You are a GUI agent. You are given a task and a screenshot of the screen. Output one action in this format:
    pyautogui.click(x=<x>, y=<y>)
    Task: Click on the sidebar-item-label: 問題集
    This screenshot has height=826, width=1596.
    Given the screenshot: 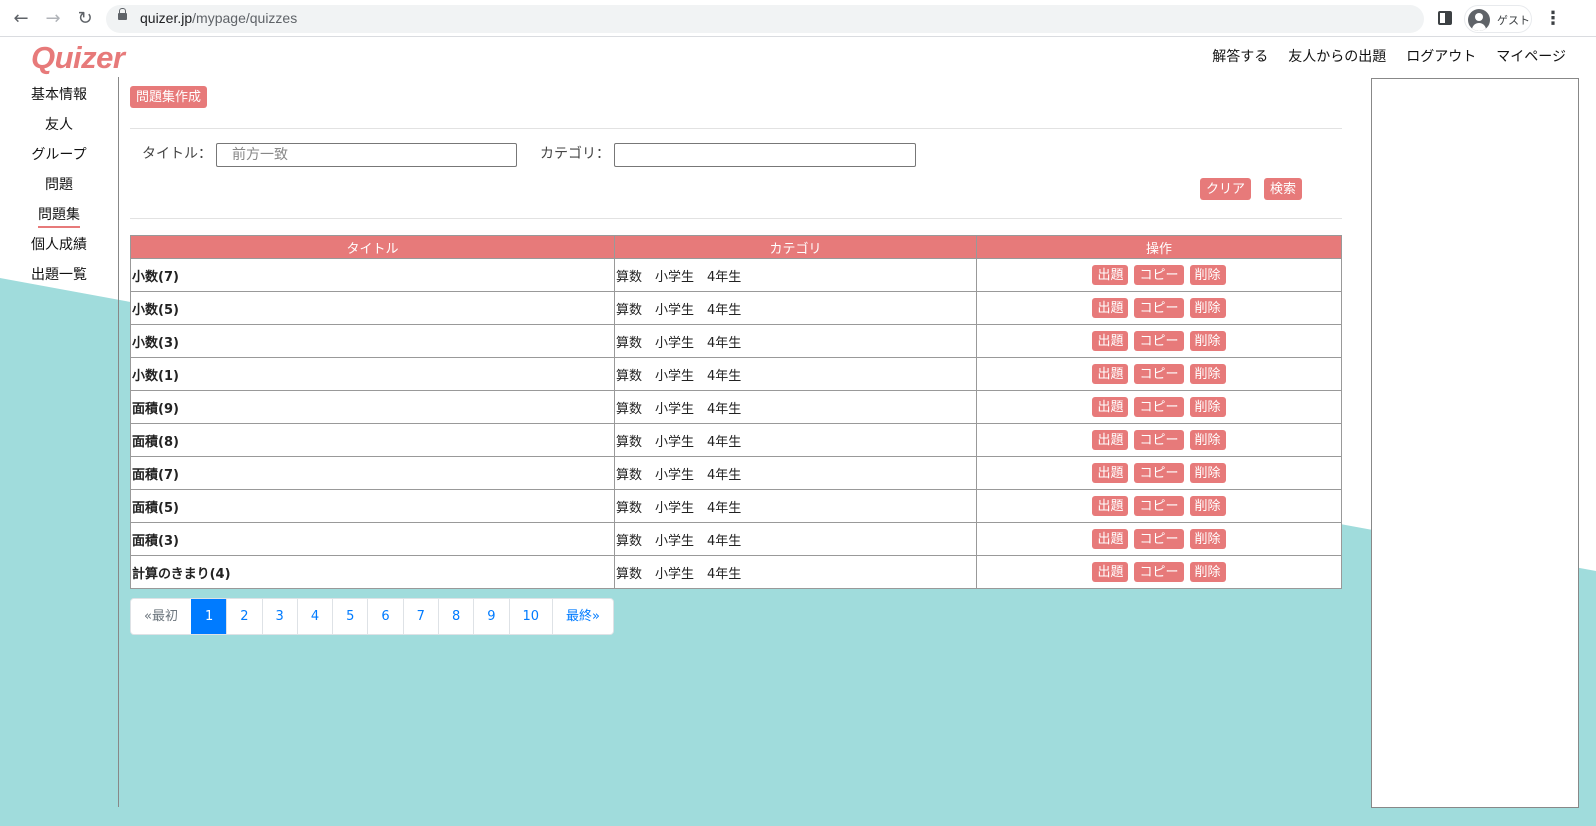 What is the action you would take?
    pyautogui.click(x=59, y=217)
    